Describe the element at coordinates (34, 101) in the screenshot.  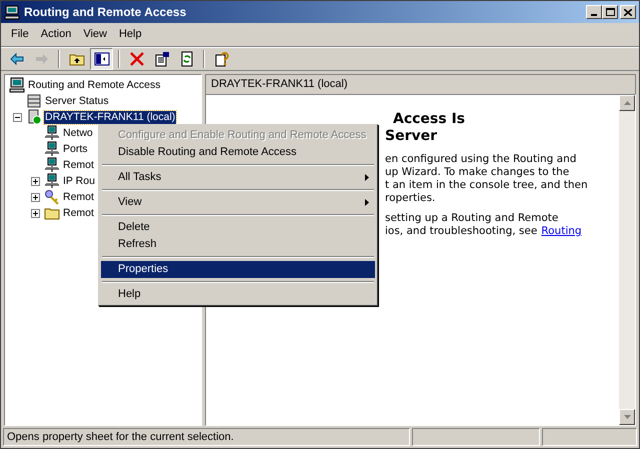
I see `server-stack-icon` at that location.